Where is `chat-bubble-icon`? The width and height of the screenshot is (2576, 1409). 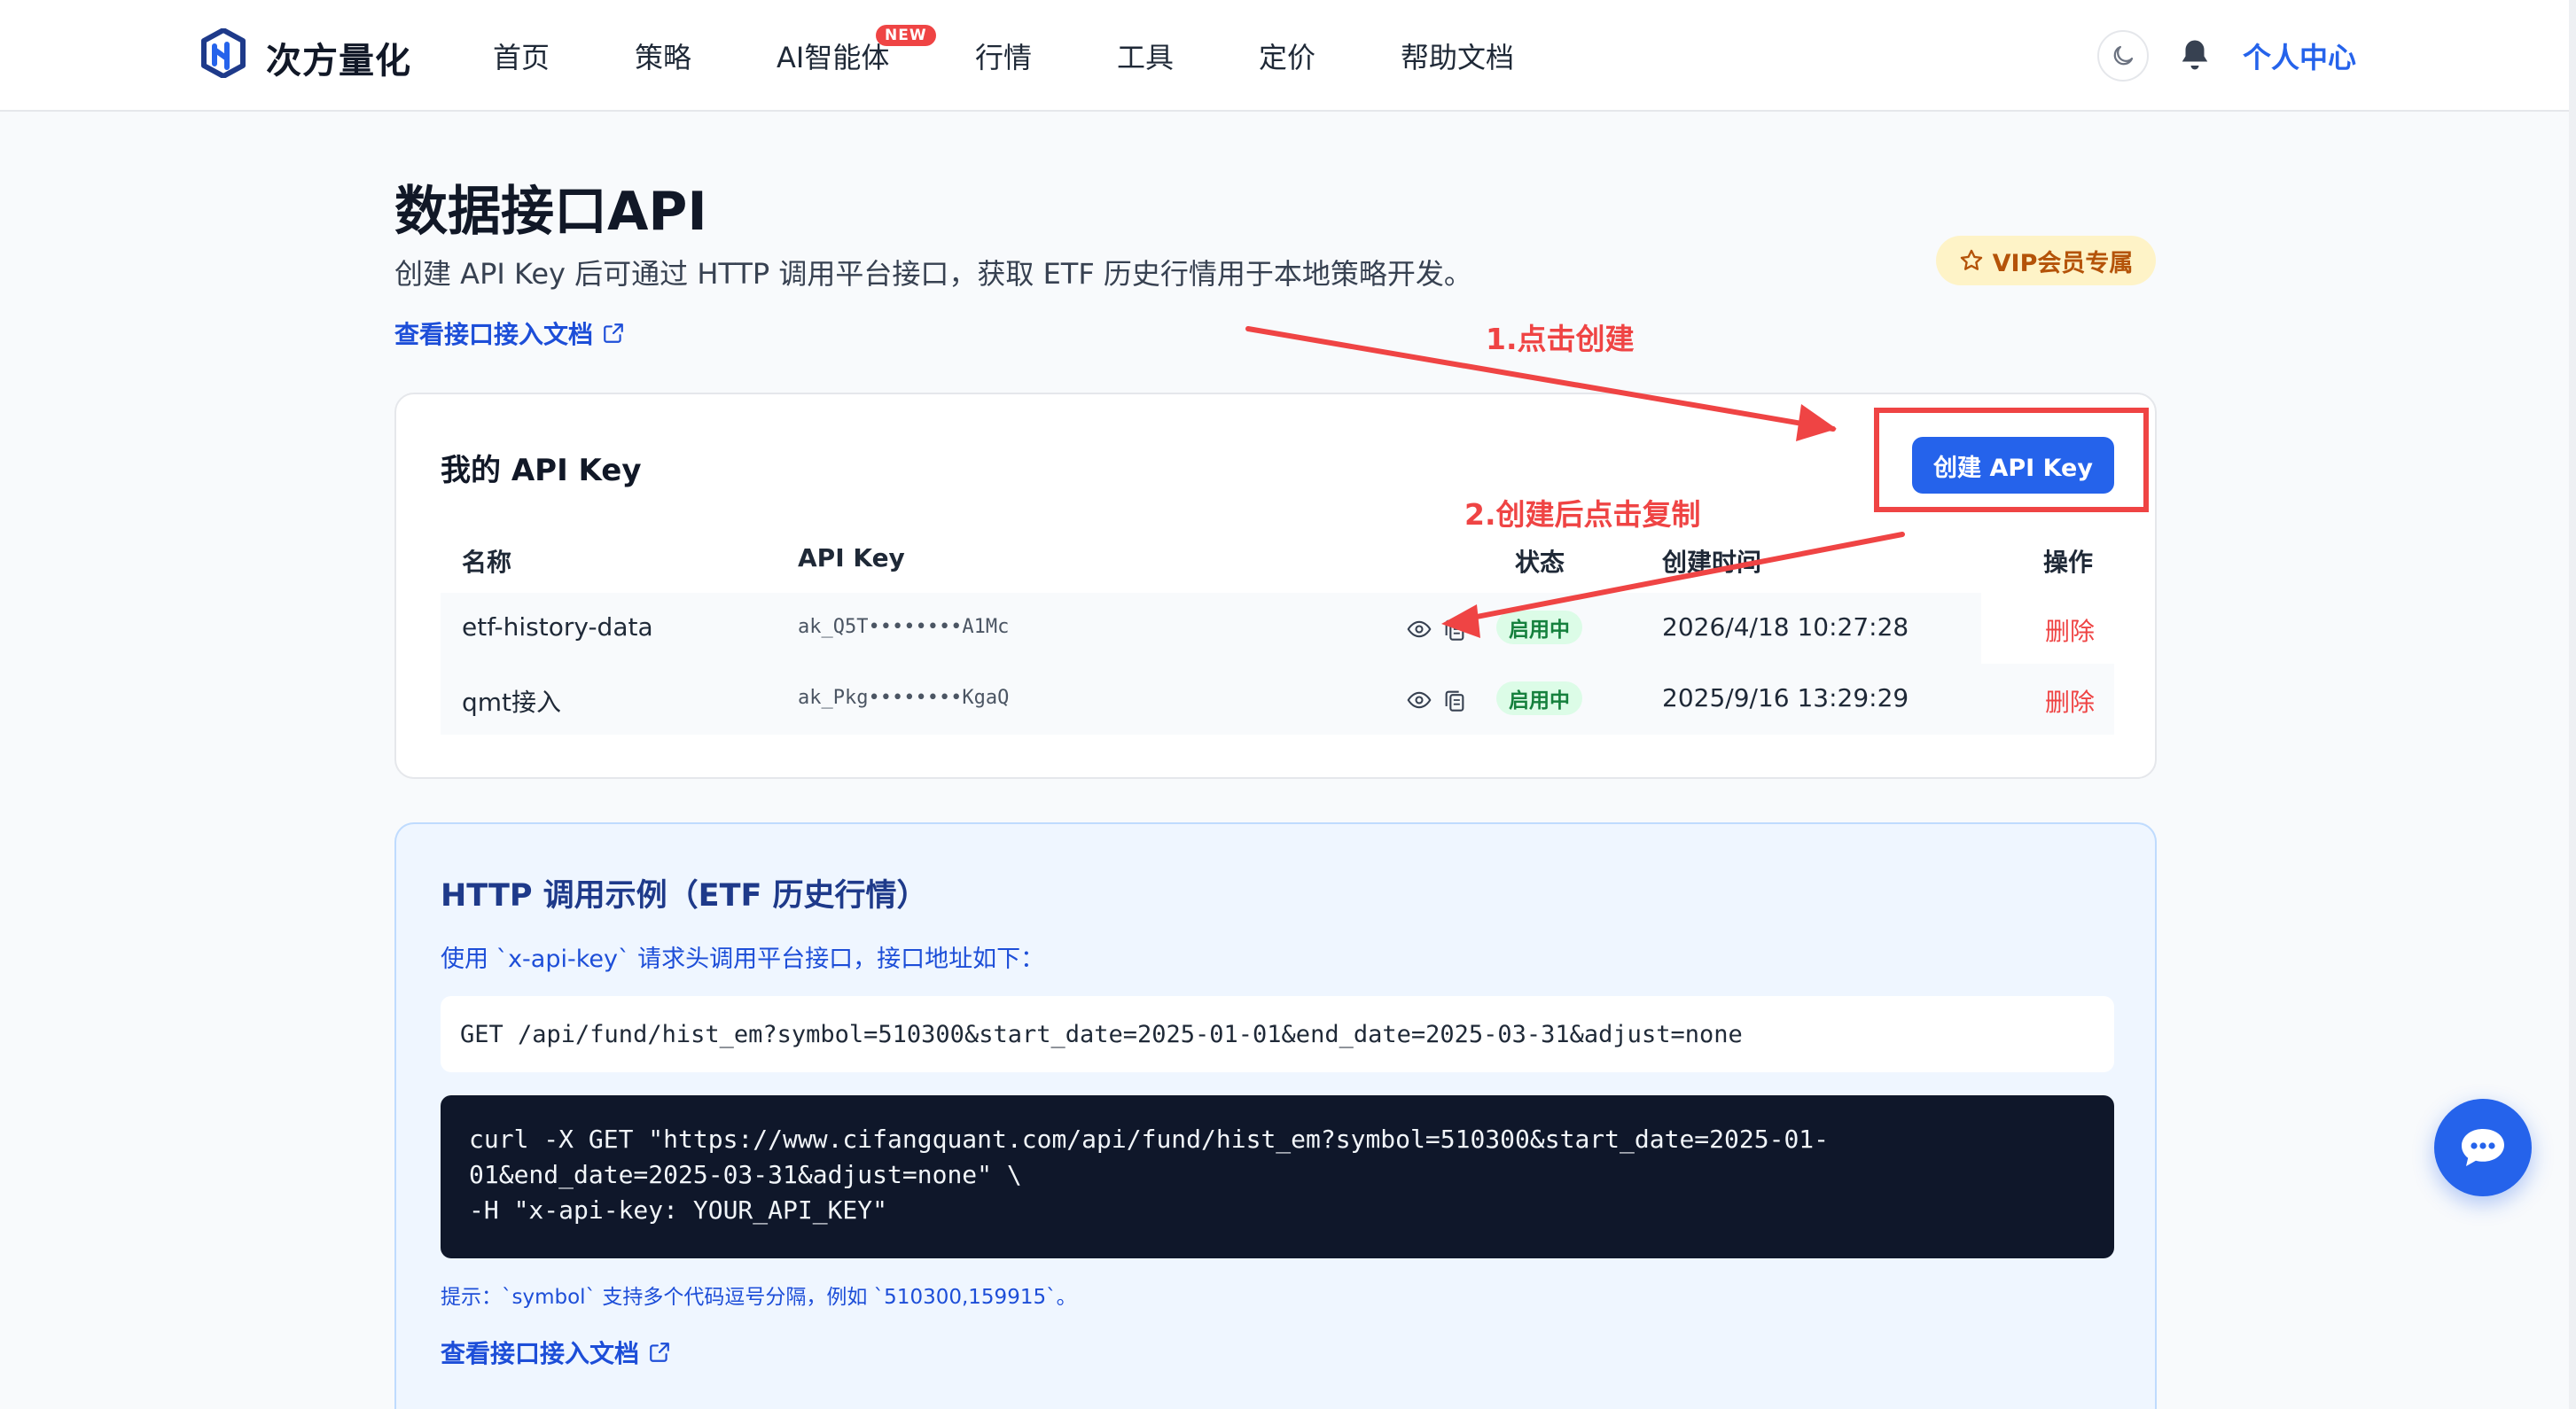
chat-bubble-icon is located at coordinates (2483, 1147).